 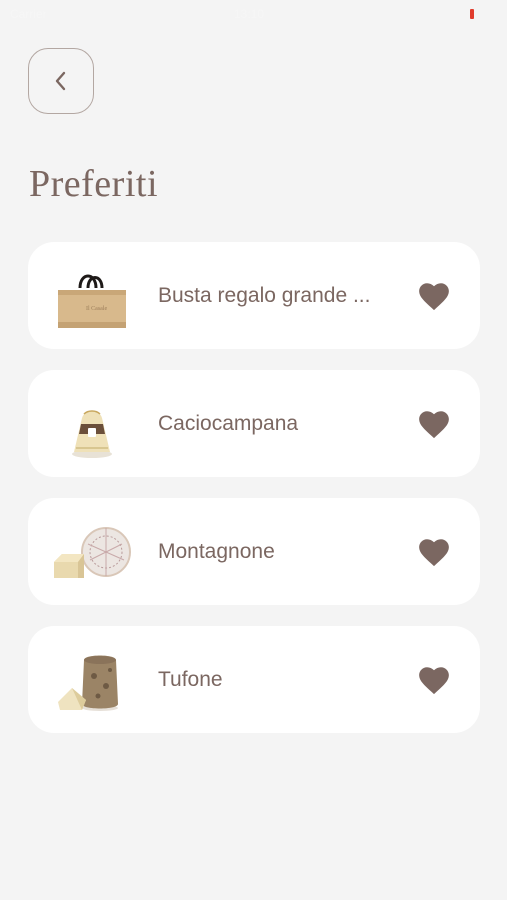 What do you see at coordinates (92, 434) in the screenshot?
I see `caciocampana-cheese-image` at bounding box center [92, 434].